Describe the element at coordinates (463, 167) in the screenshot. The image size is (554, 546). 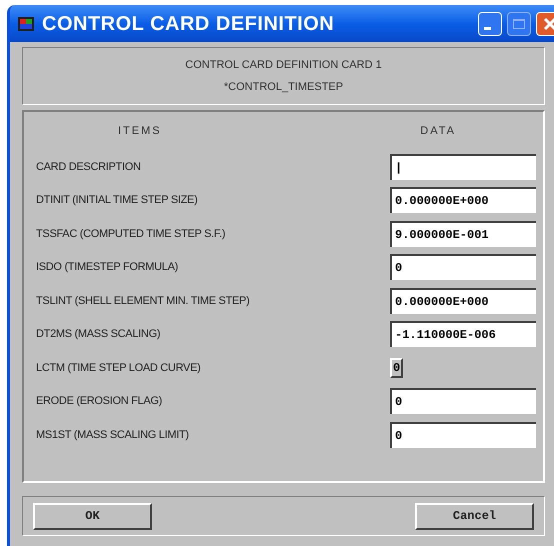
I see `data-field: |` at that location.